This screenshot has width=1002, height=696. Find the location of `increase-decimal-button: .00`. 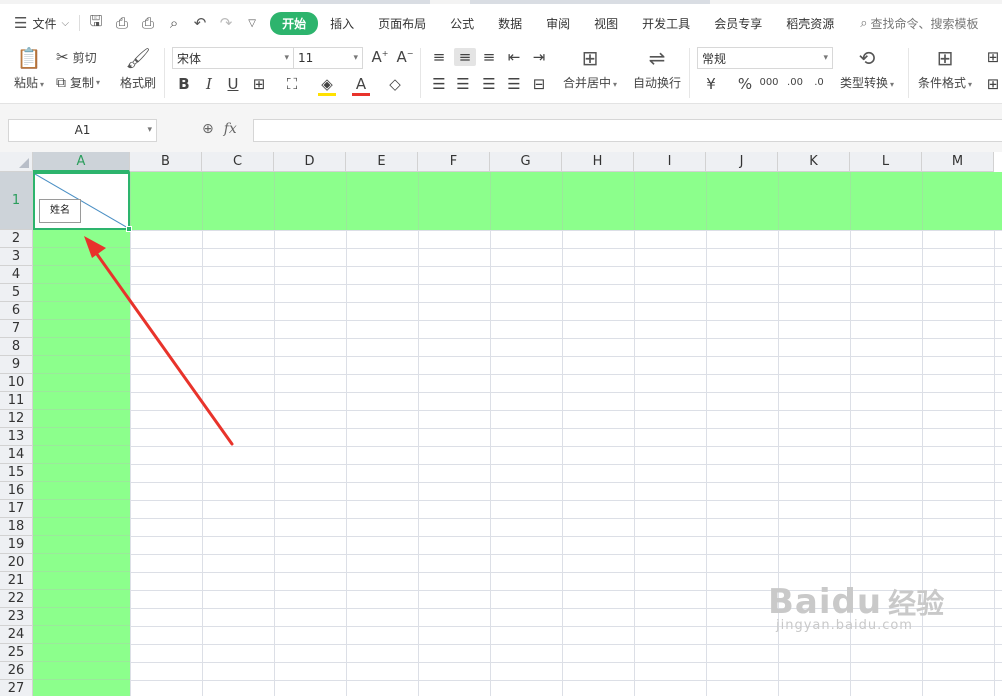

increase-decimal-button: .00 is located at coordinates (795, 82).